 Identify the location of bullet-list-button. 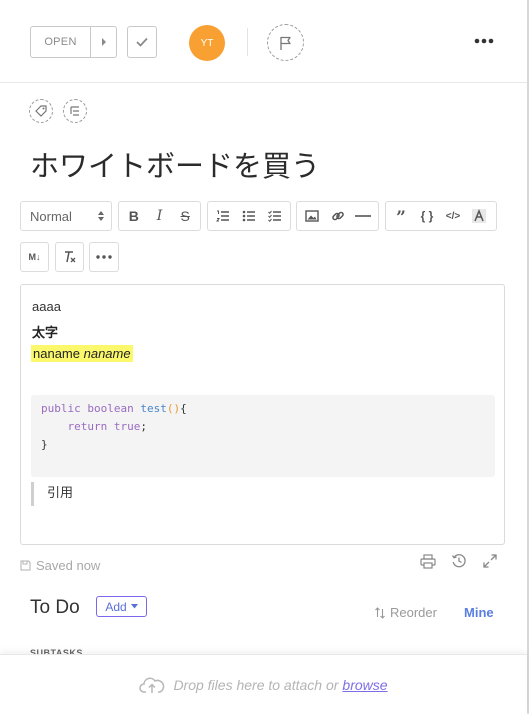
(249, 216).